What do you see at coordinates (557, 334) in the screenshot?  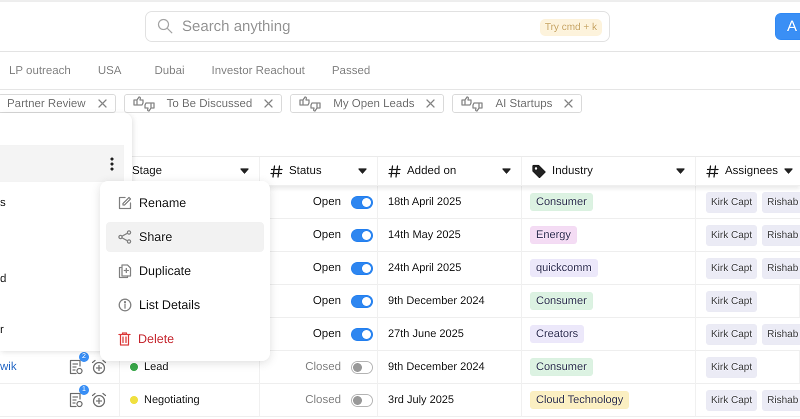 I see `industry-tag: Creators` at bounding box center [557, 334].